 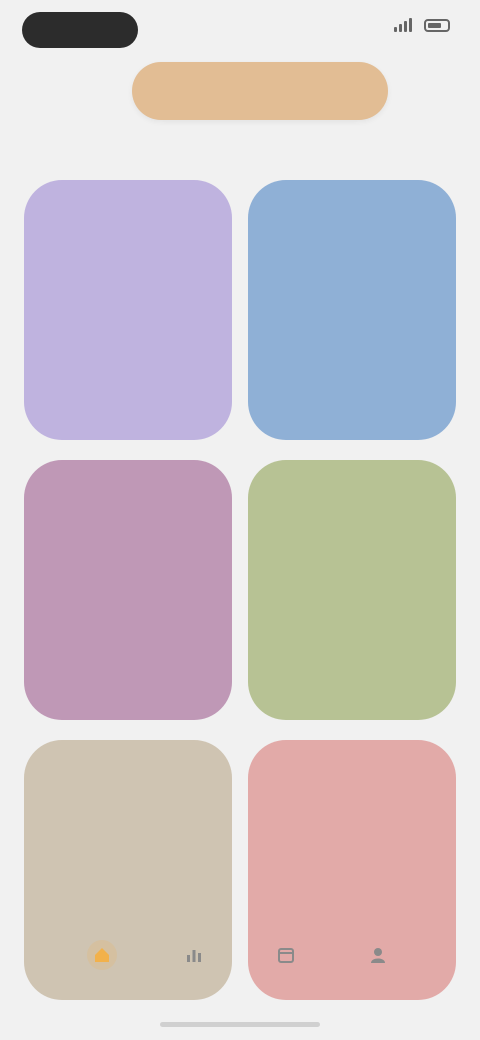 I want to click on nav-item-home, so click(x=102, y=957).